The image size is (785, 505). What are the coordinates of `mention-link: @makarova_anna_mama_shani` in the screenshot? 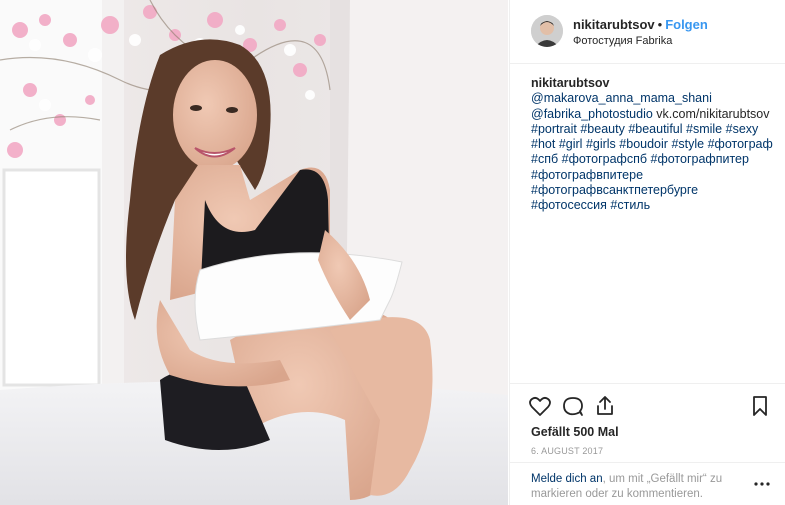 It's located at (621, 98).